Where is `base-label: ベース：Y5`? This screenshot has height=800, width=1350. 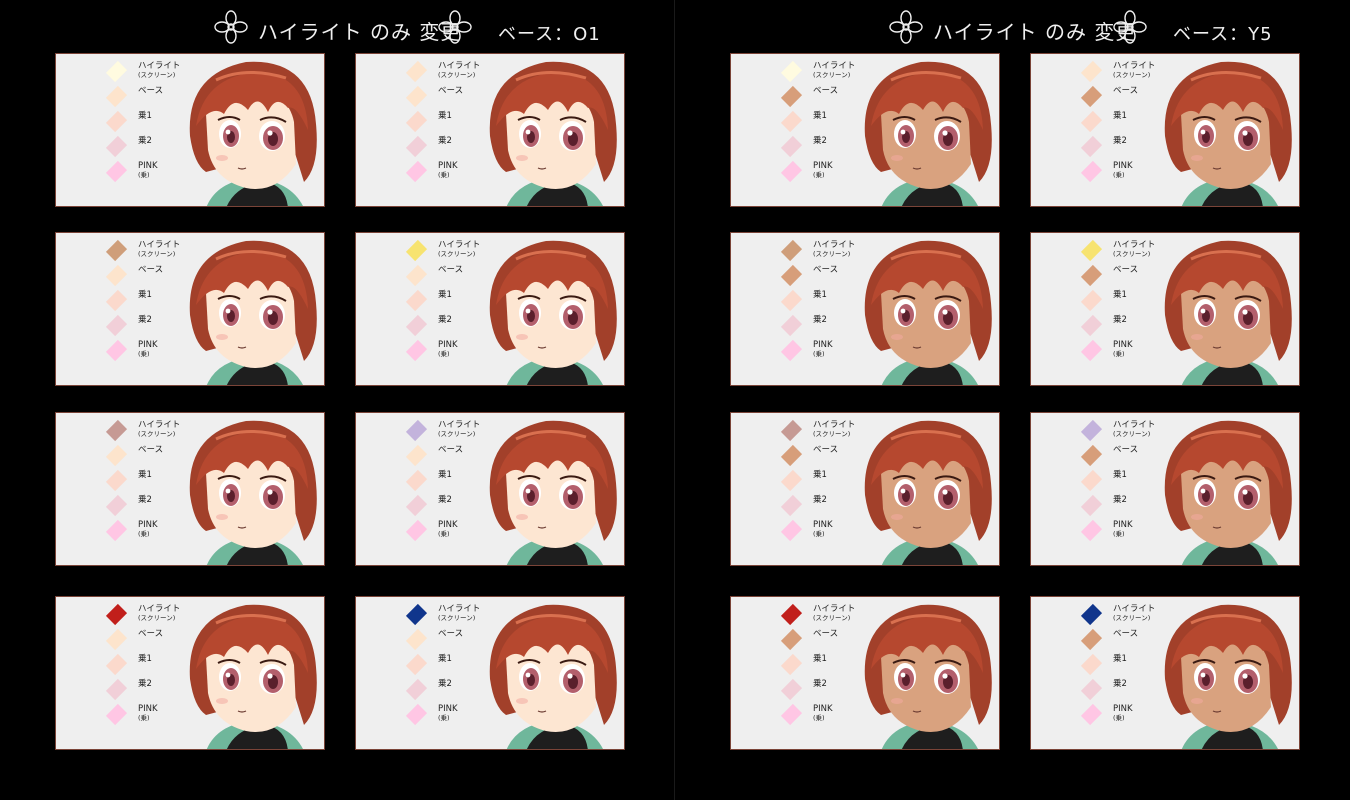
base-label: ベース：Y5 is located at coordinates (1223, 34).